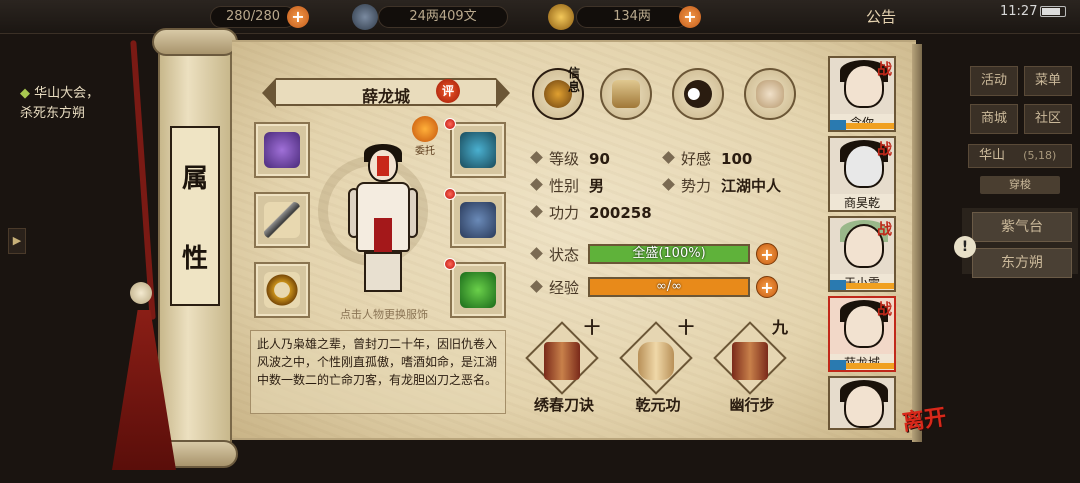 The height and width of the screenshot is (483, 1080). I want to click on stamina-display: 280/280 +, so click(259, 17).